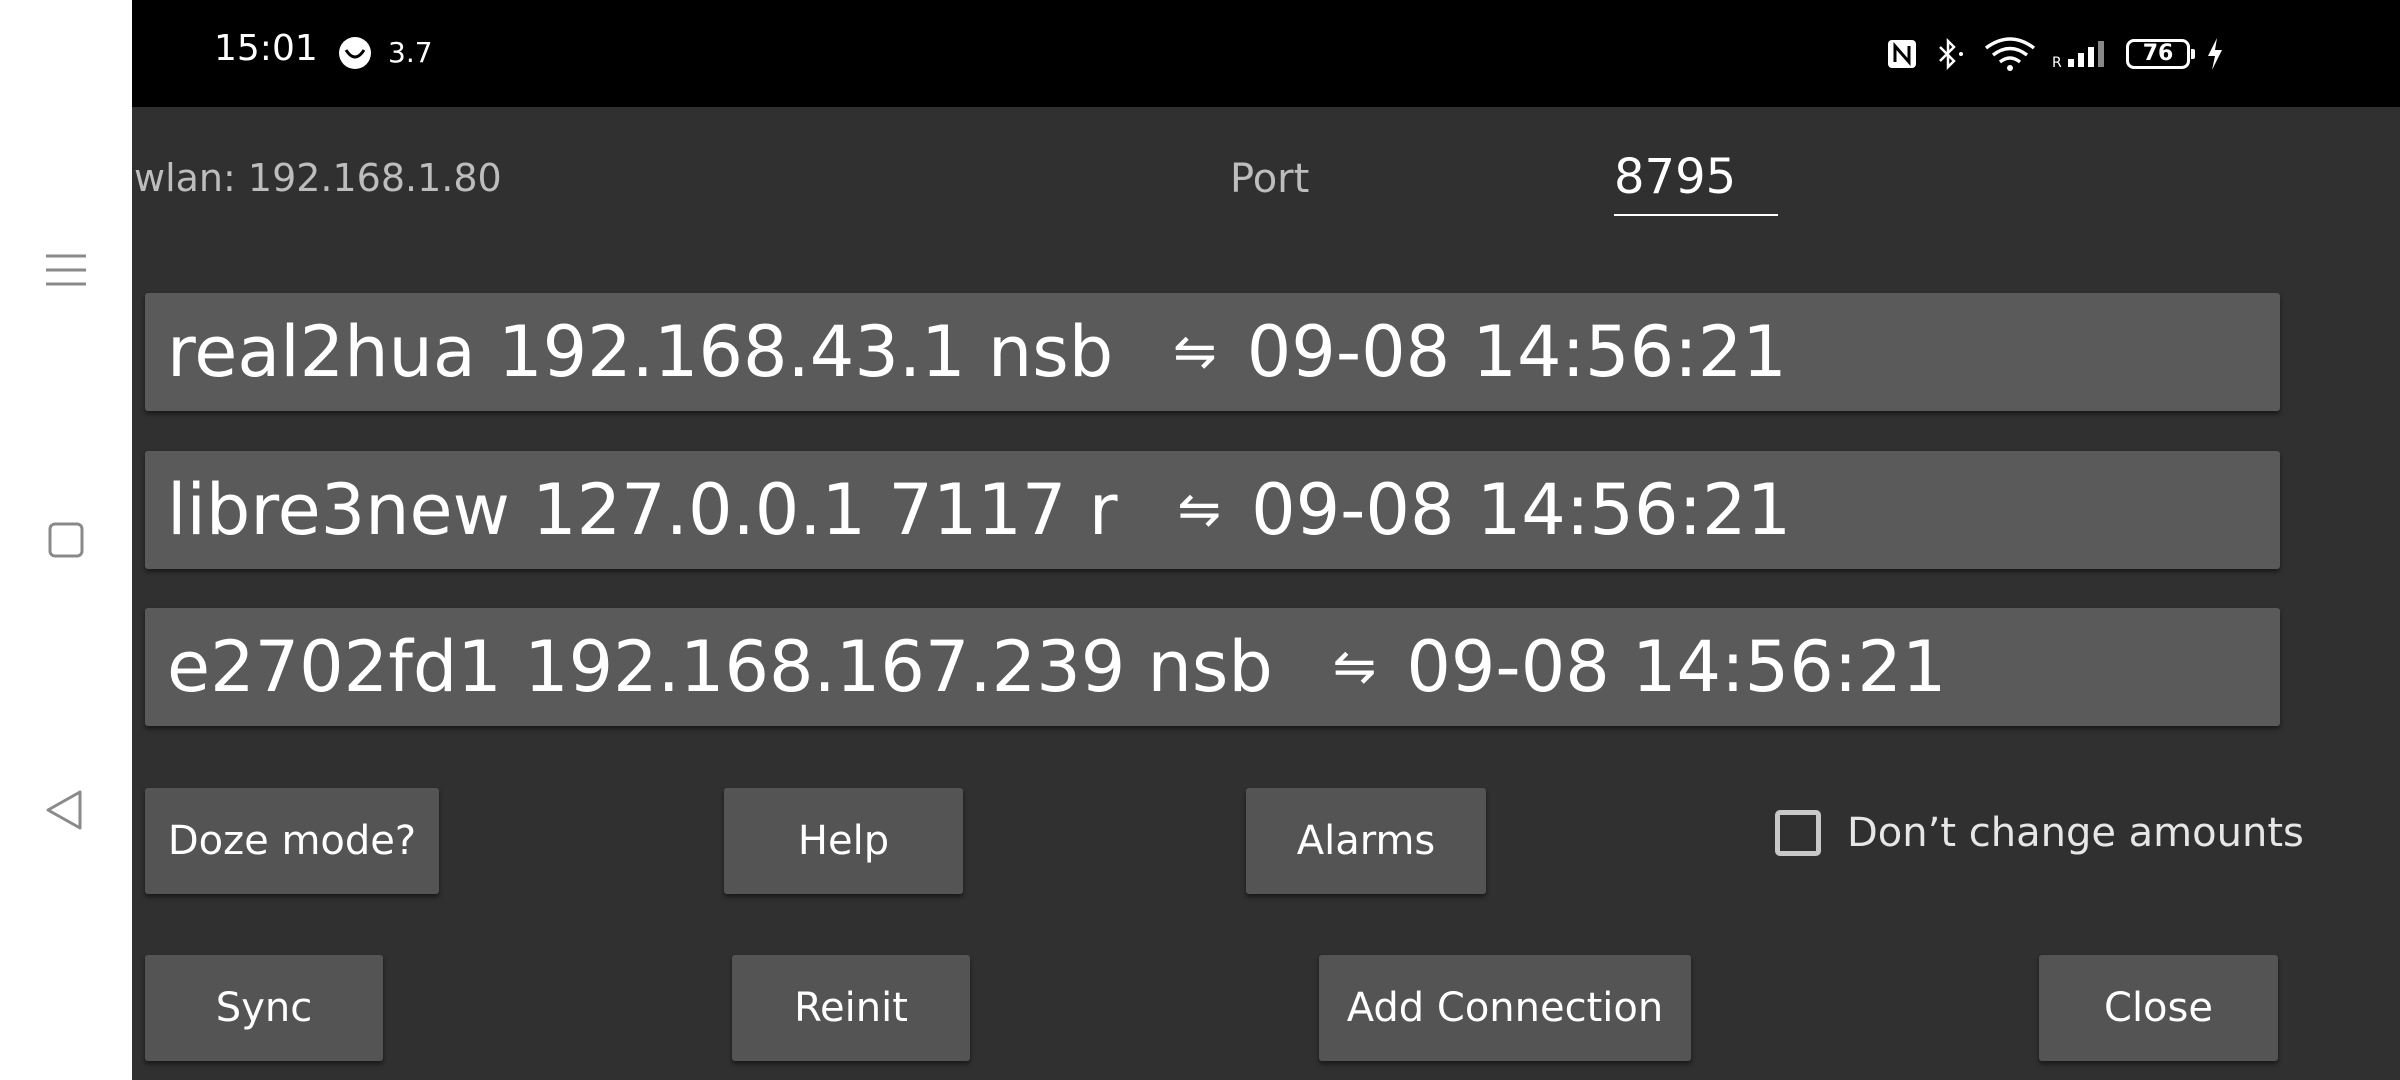  Describe the element at coordinates (1951, 54) in the screenshot. I see `bluetooth-icon` at that location.